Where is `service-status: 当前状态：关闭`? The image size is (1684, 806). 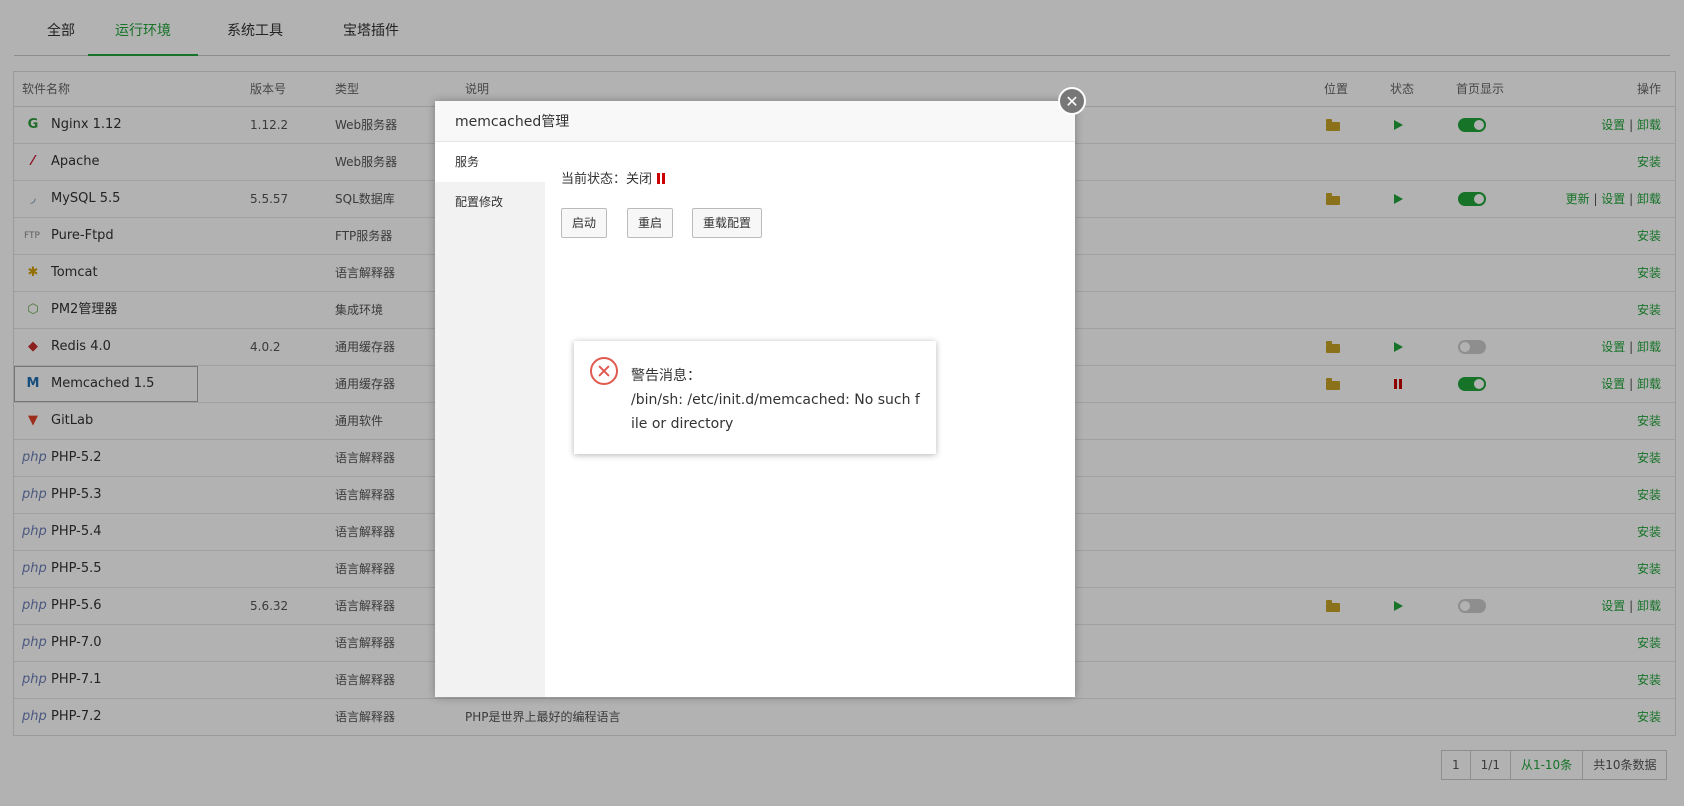 service-status: 当前状态：关闭 is located at coordinates (613, 177).